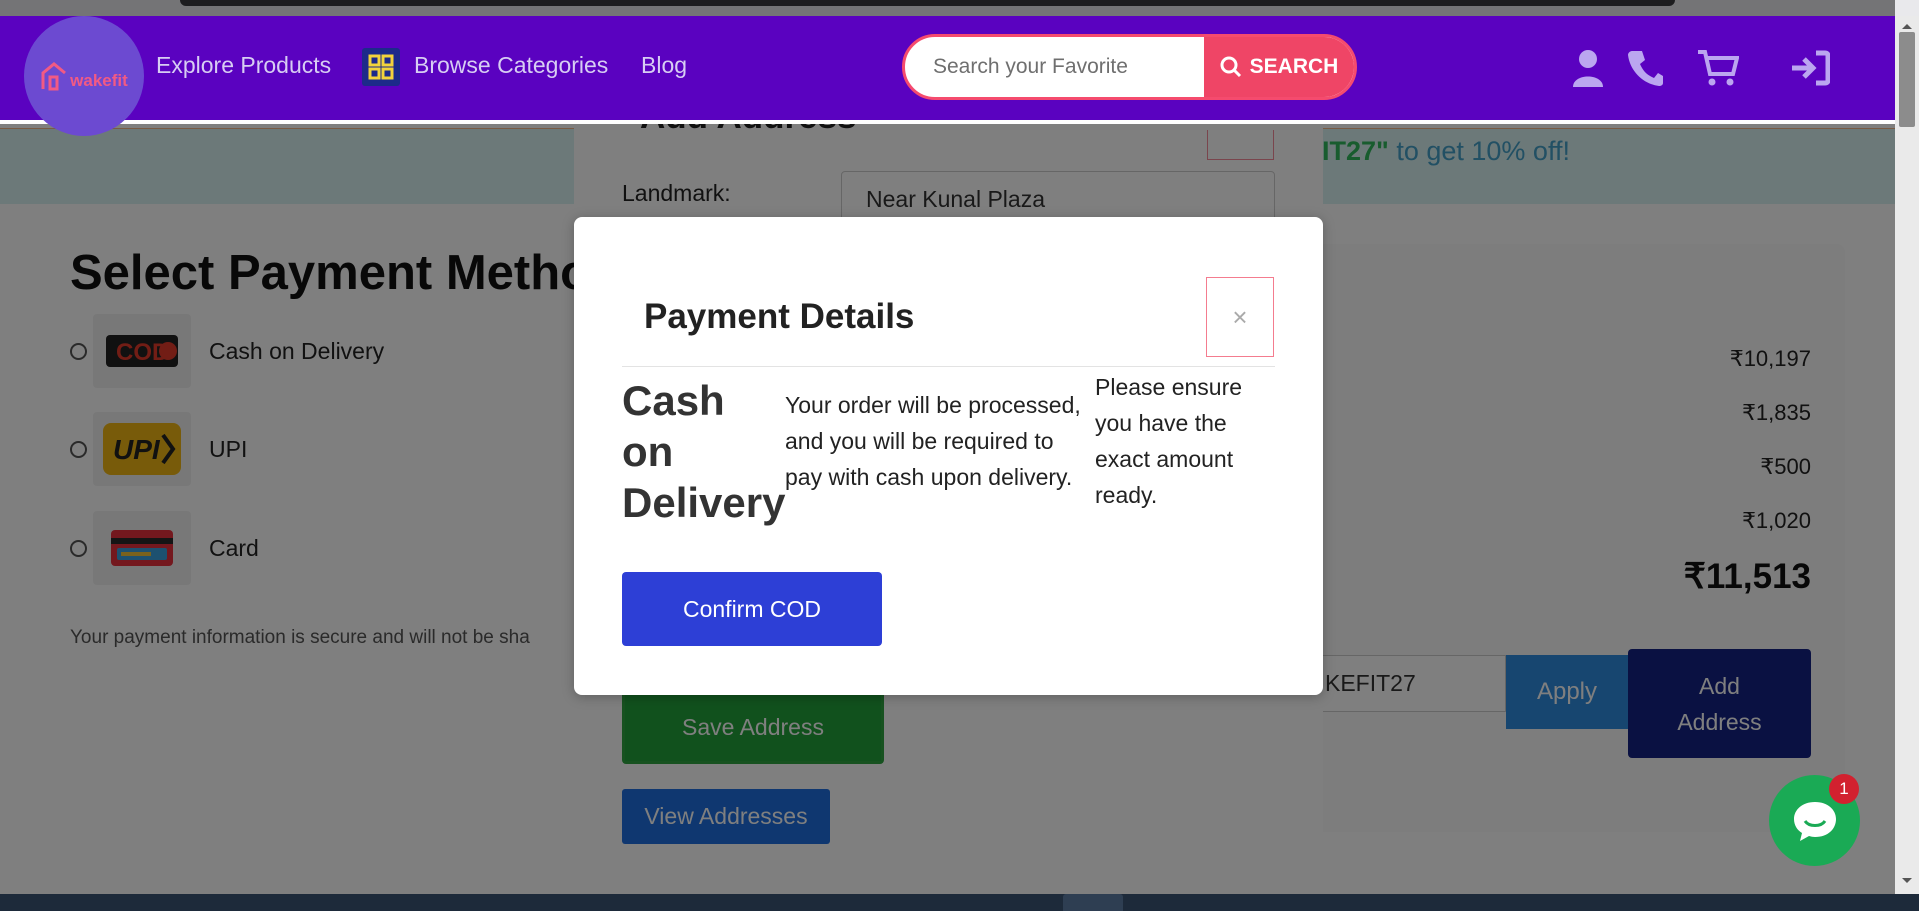 This screenshot has width=1919, height=911. What do you see at coordinates (1844, 789) in the screenshot?
I see `chat-notification-badge: 1` at bounding box center [1844, 789].